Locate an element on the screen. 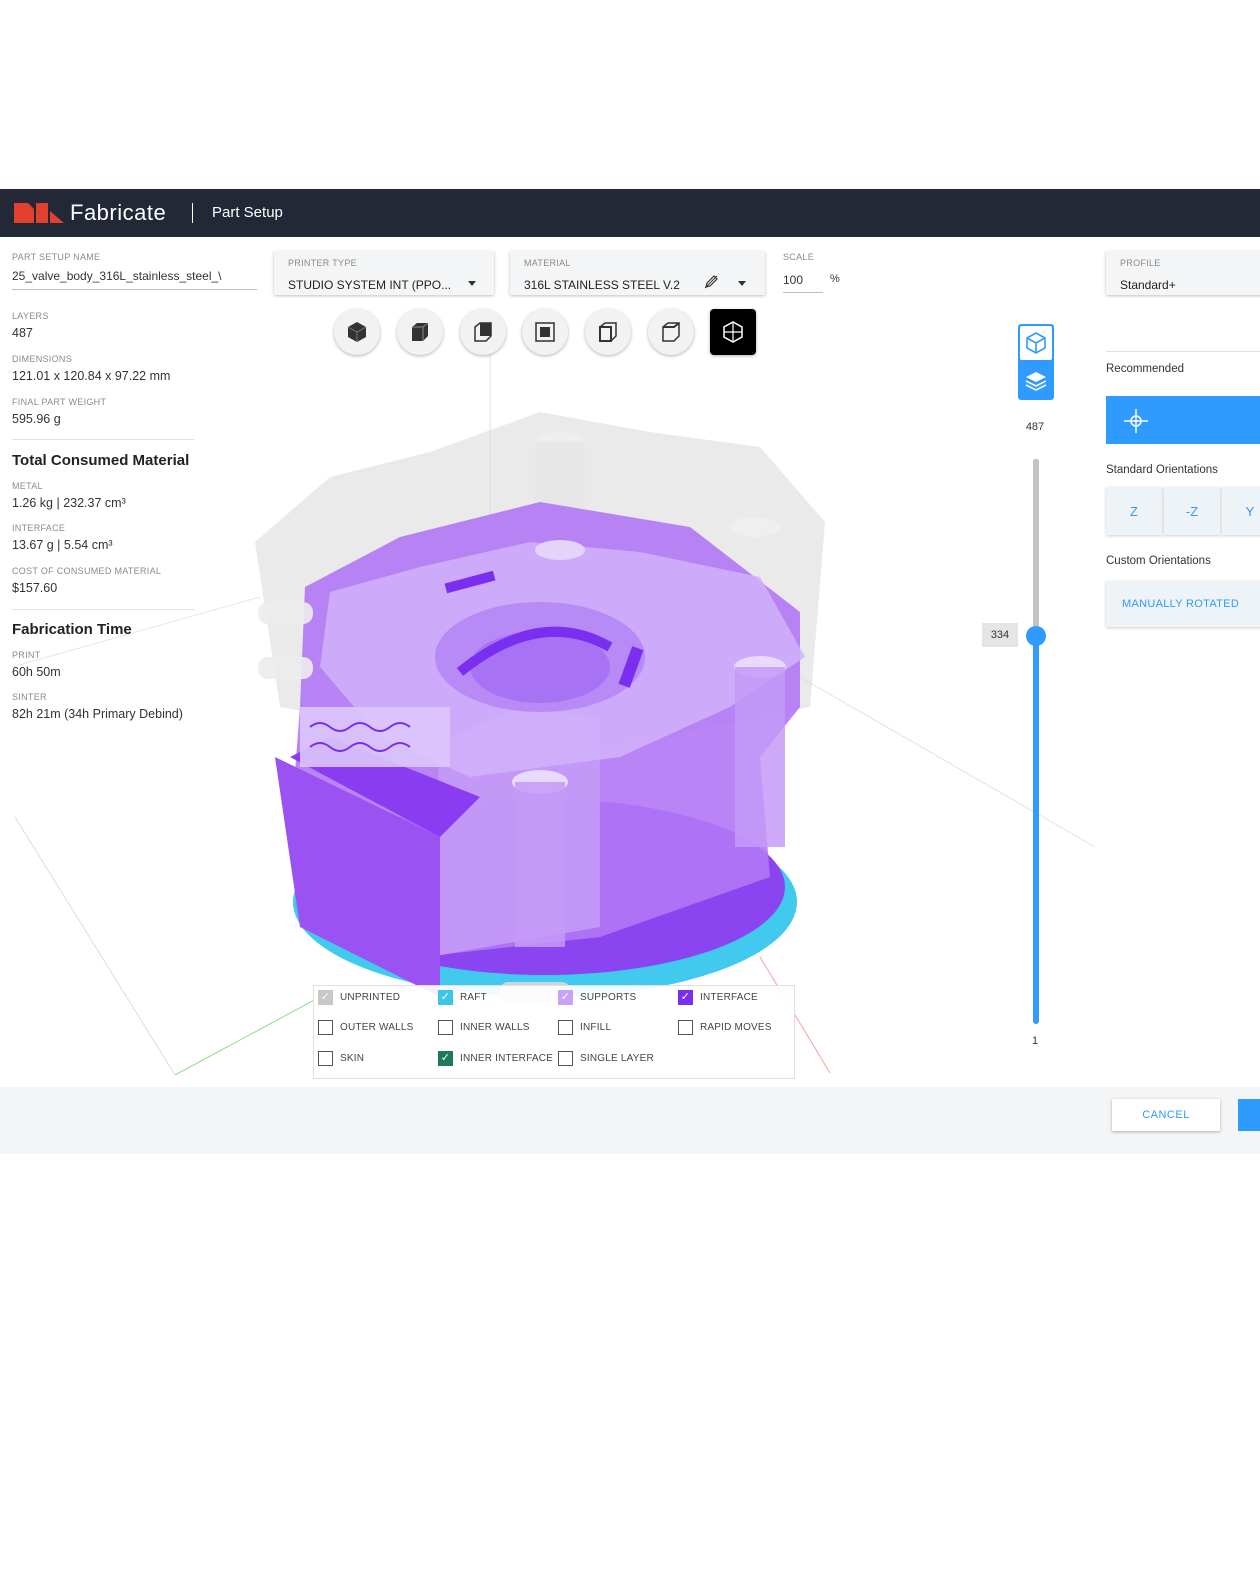  dimensions-stat: DIMENSIONS 121.01 x 120.84 x 97.22 mm is located at coordinates (91, 369).